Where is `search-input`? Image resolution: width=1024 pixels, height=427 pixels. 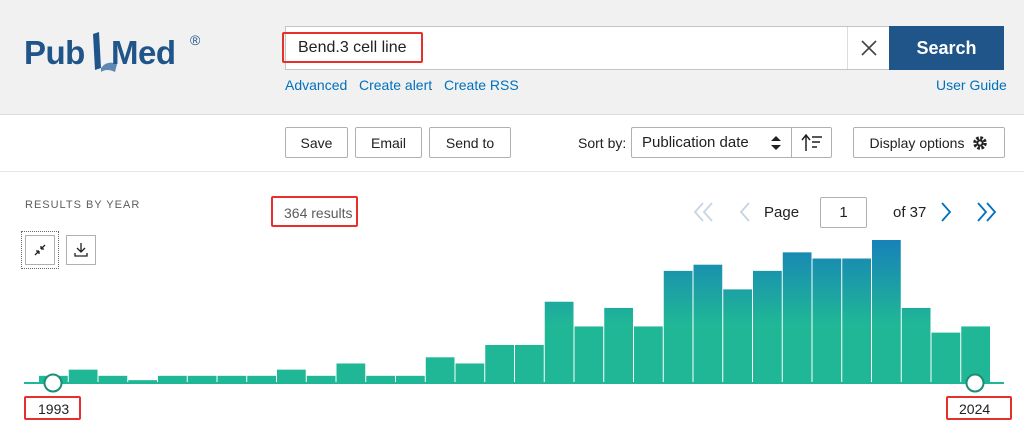
search-input is located at coordinates (566, 48).